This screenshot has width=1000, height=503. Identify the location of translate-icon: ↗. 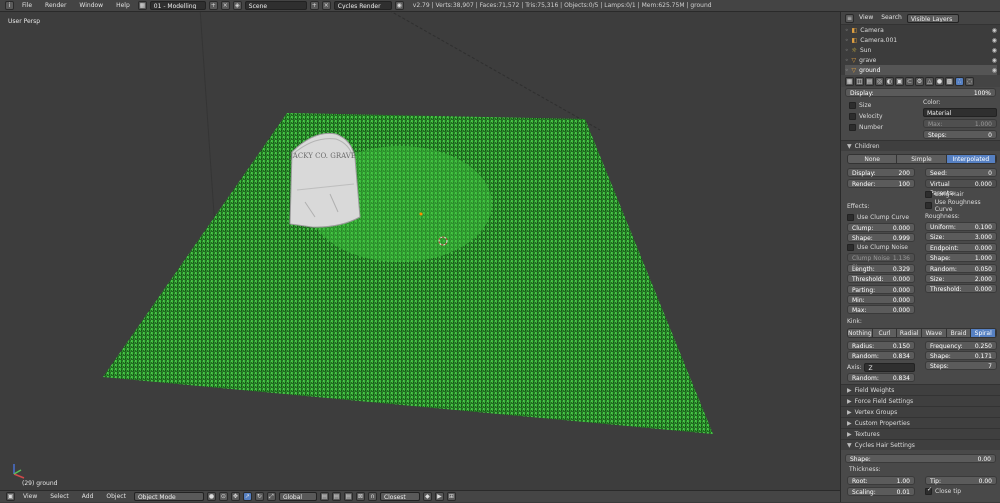
(247, 496).